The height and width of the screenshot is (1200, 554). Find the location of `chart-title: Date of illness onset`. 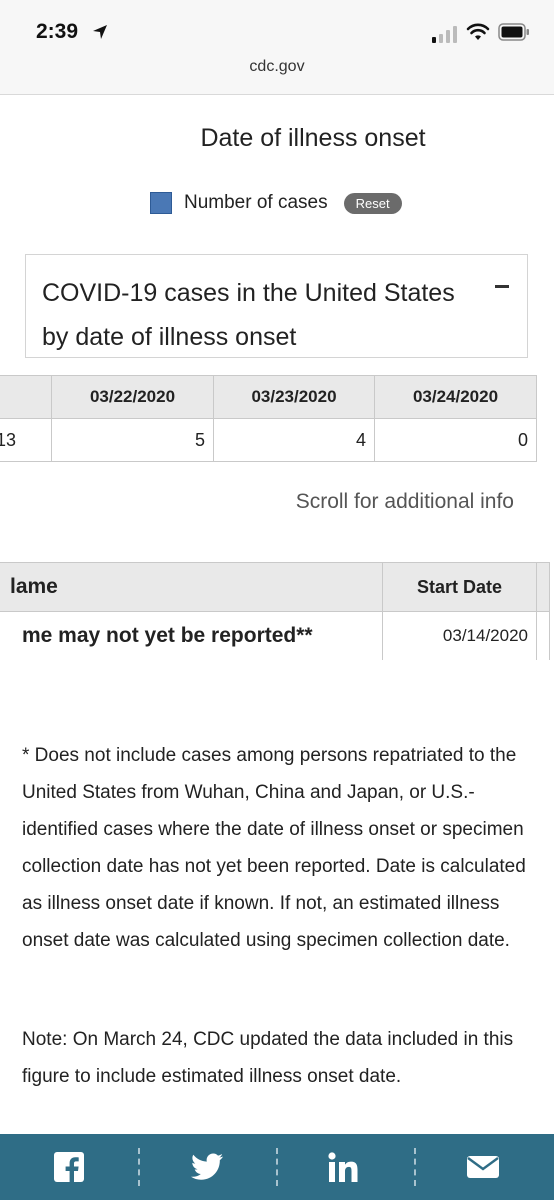

chart-title: Date of illness onset is located at coordinates (313, 138).